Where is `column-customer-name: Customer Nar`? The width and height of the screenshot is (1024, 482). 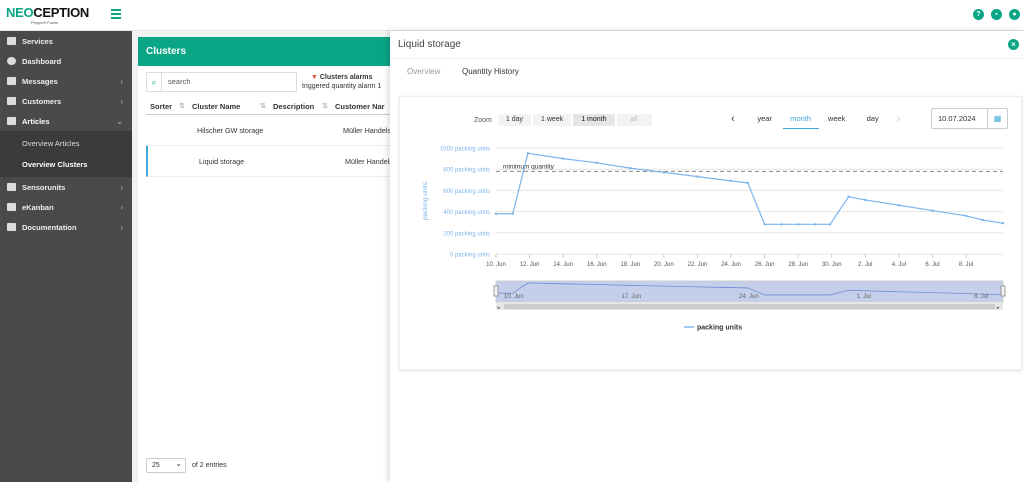 column-customer-name: Customer Nar is located at coordinates (364, 106).